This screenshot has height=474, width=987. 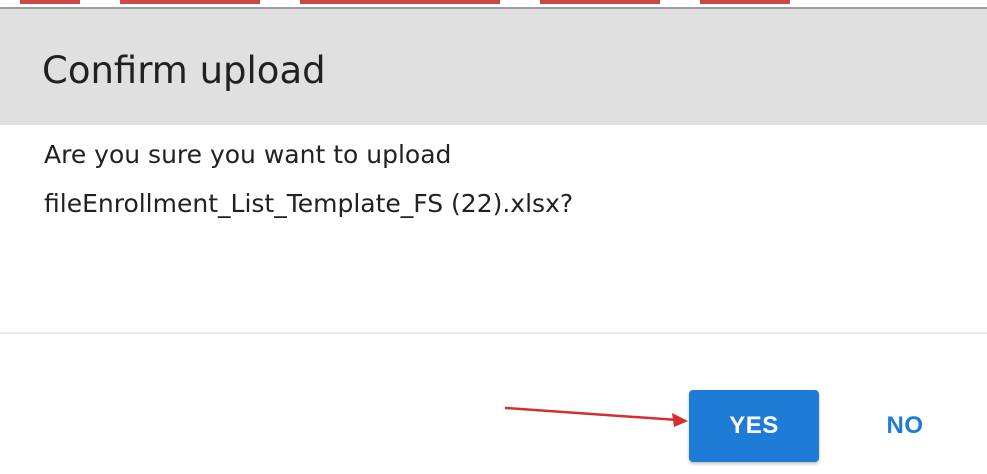 What do you see at coordinates (184, 70) in the screenshot?
I see `dialog-title: Confirm upload` at bounding box center [184, 70].